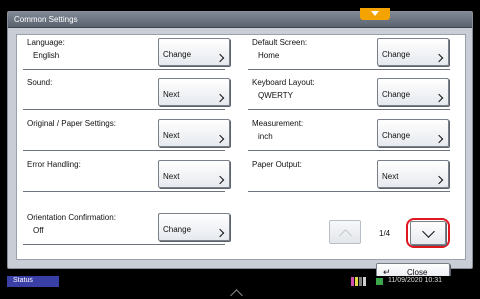  I want to click on setting-value: Off, so click(38, 230).